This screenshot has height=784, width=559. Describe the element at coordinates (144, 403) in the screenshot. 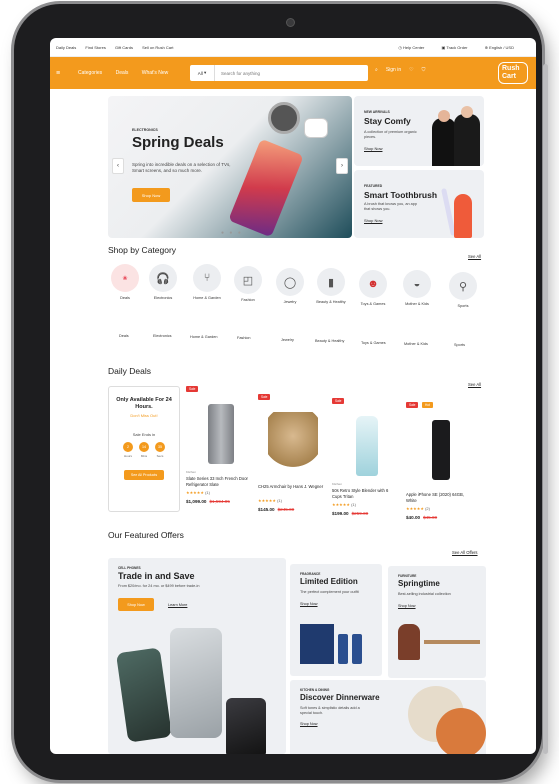

I see `countdown-title: Only Available For 24 Hours.` at that location.